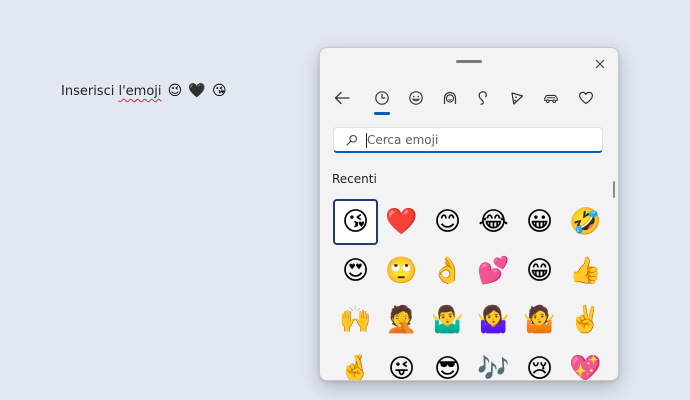  Describe the element at coordinates (401, 320) in the screenshot. I see `emoji-cell: 🤦` at that location.